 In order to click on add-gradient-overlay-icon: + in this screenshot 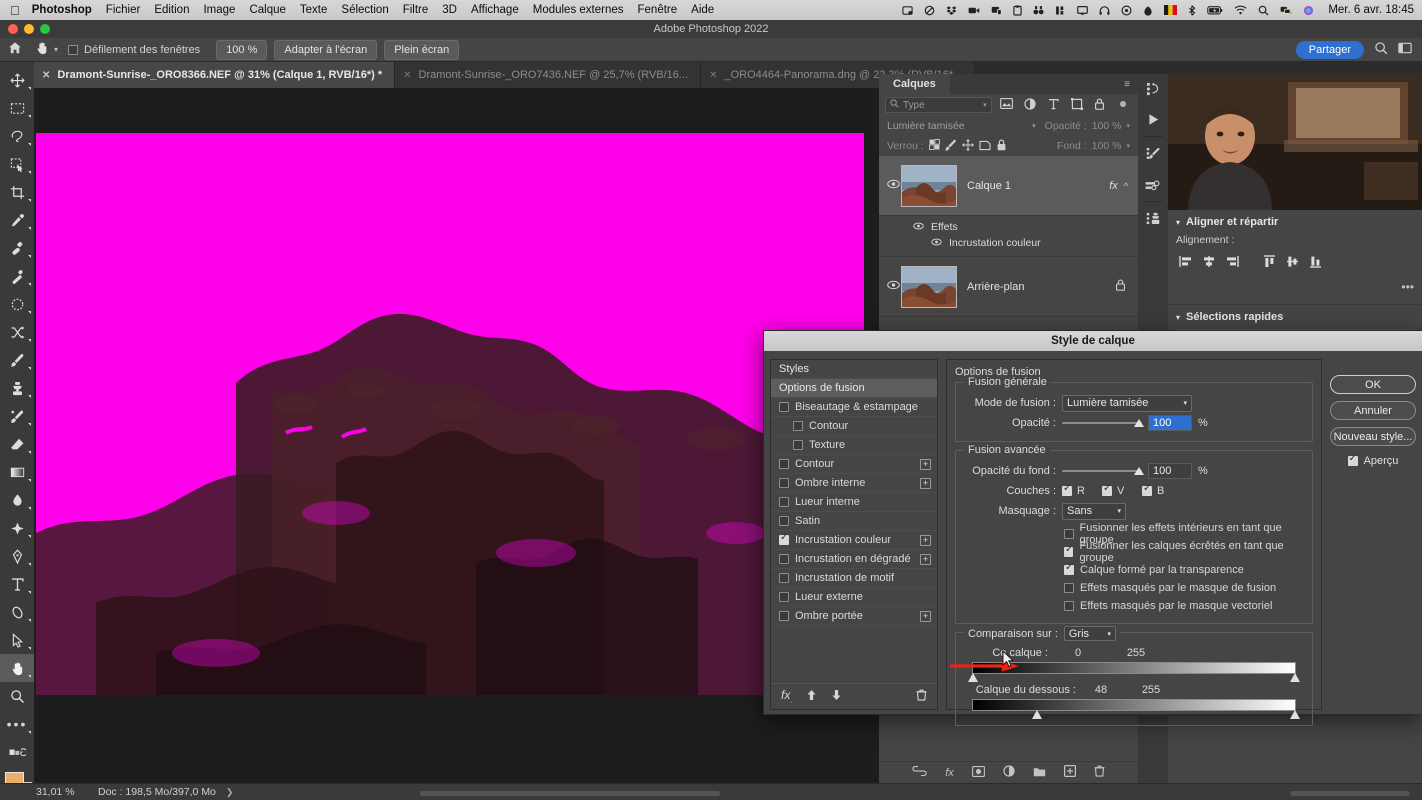, I will do `click(925, 559)`.